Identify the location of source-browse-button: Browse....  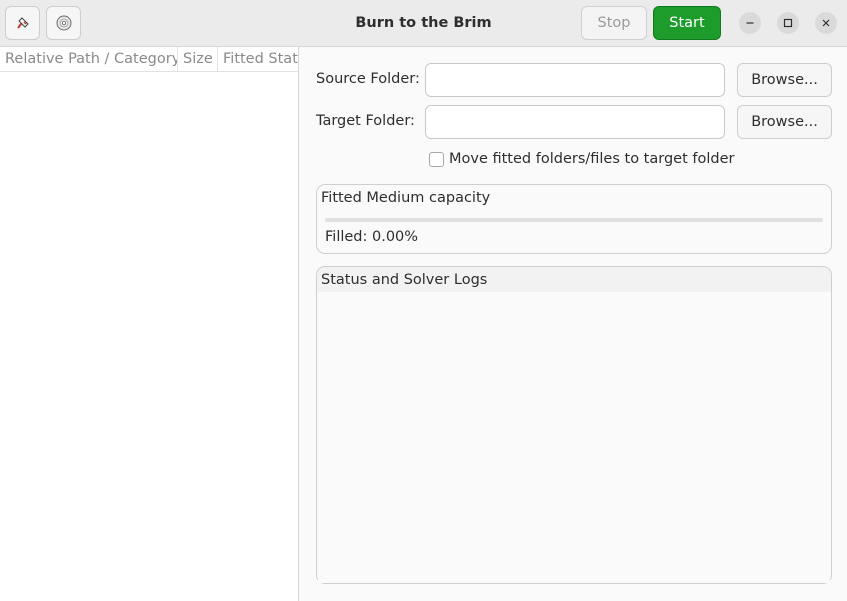
(784, 80).